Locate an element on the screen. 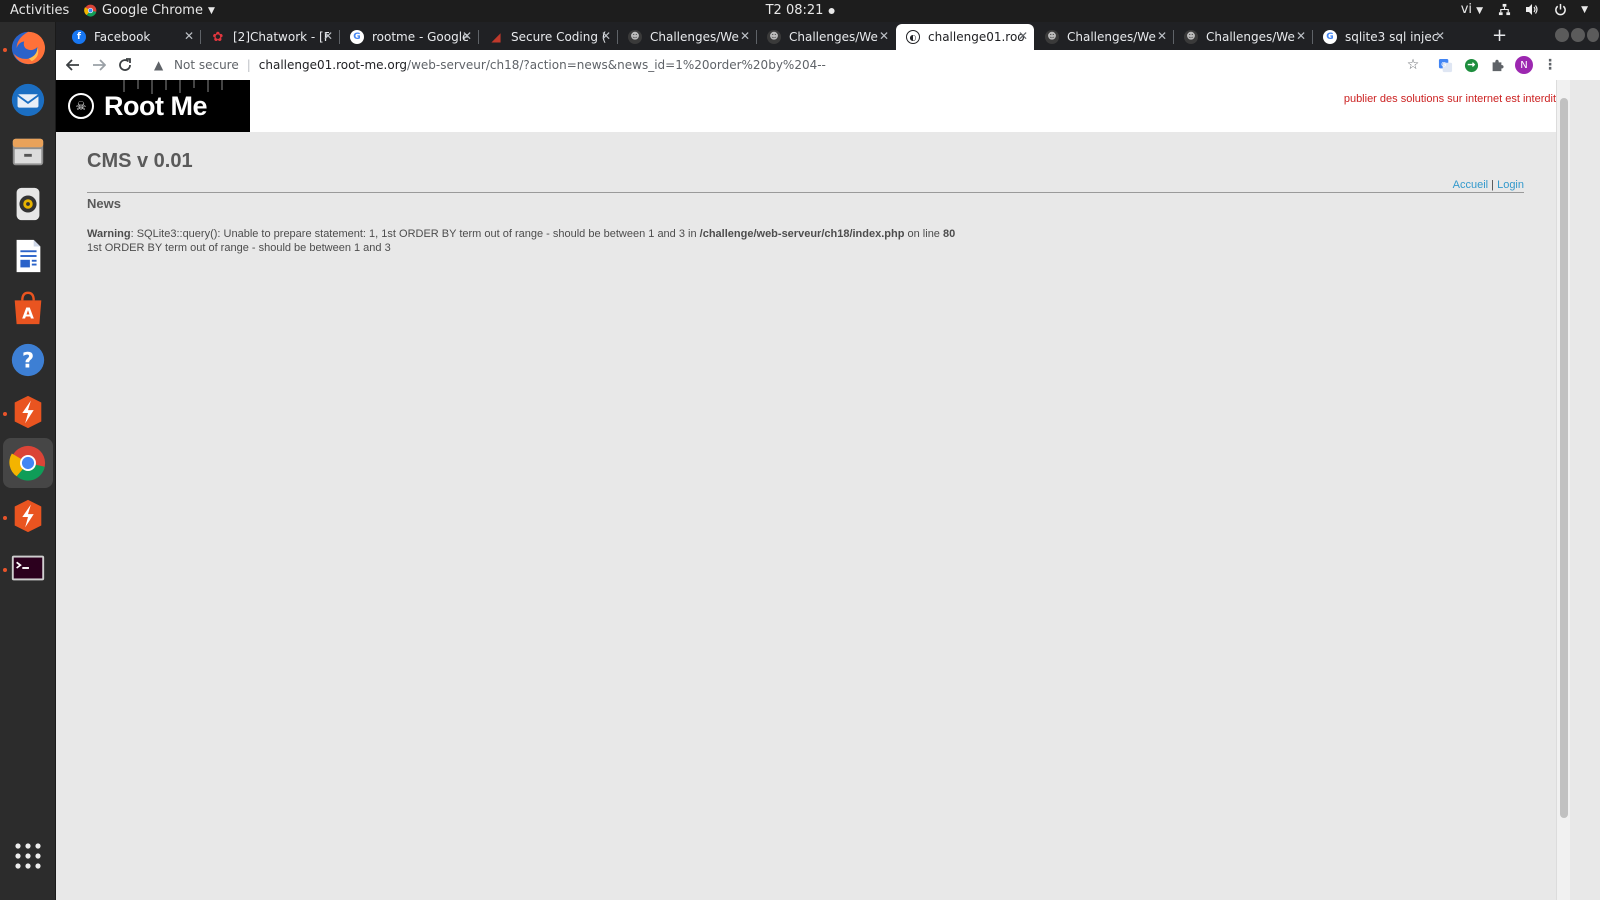  input-method-label: vi is located at coordinates (1466, 9).